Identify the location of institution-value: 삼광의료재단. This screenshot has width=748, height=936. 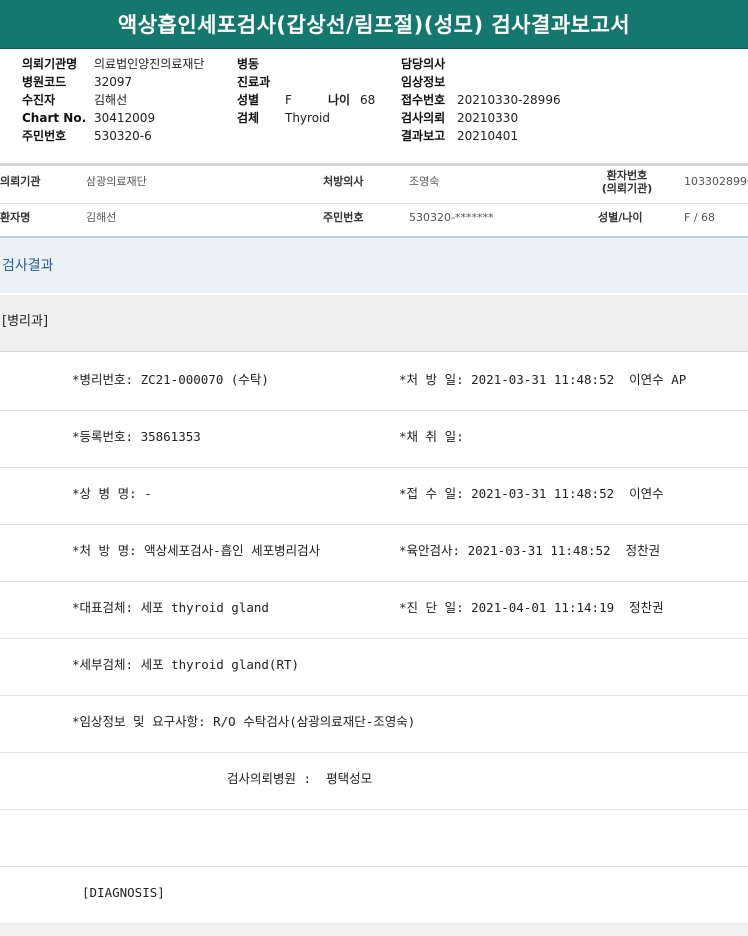
(116, 181).